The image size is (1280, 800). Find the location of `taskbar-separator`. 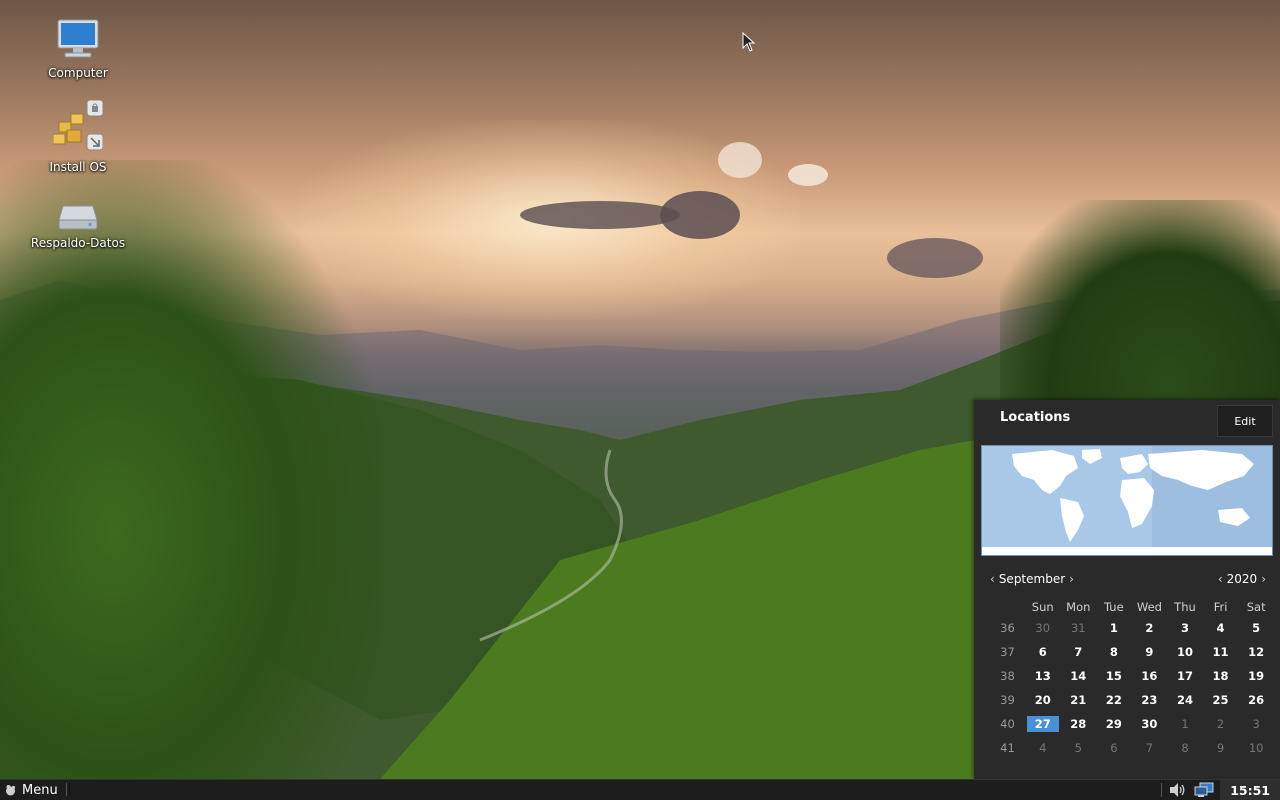

taskbar-separator is located at coordinates (68, 789).